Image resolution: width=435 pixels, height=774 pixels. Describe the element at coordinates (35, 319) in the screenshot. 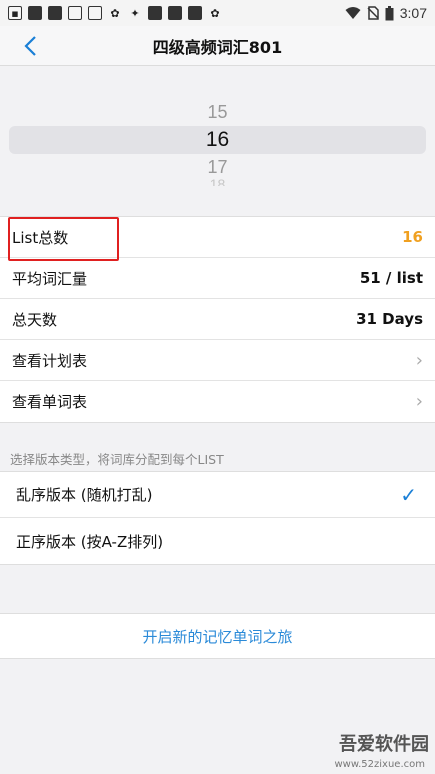

I see `row-label: 总天数` at that location.